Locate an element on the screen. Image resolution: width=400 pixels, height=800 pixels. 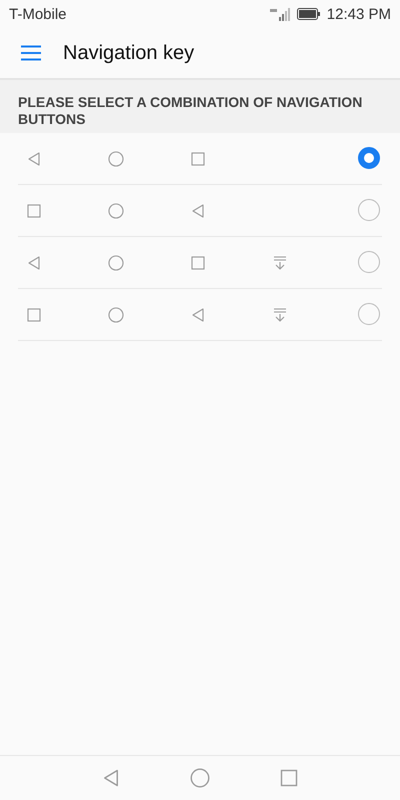
page-title: Navigation key is located at coordinates (128, 53).